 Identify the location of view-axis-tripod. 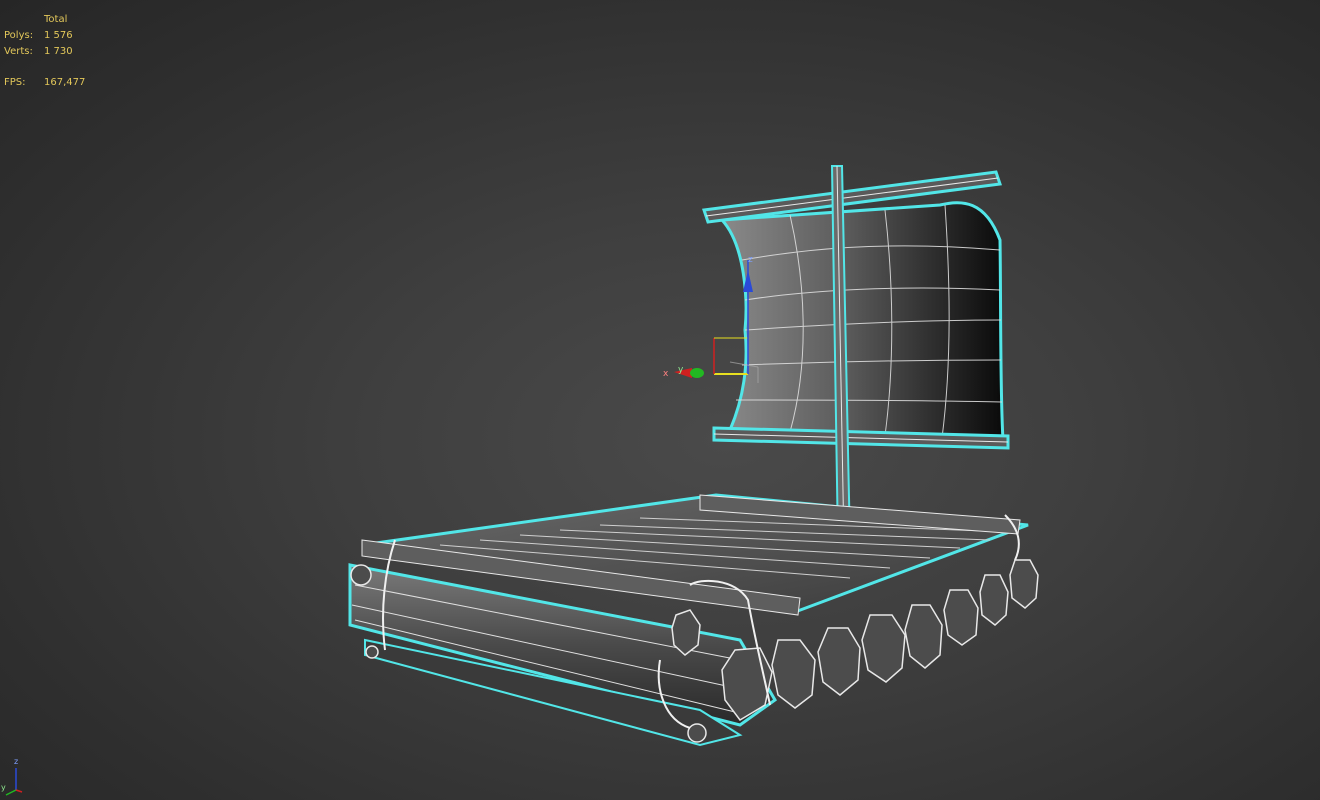
(14, 782).